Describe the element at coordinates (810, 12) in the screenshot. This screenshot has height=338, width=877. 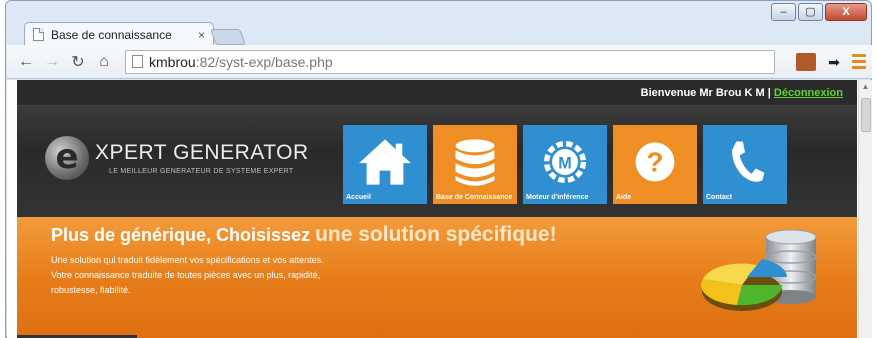
I see `maximize-button: ▢` at that location.